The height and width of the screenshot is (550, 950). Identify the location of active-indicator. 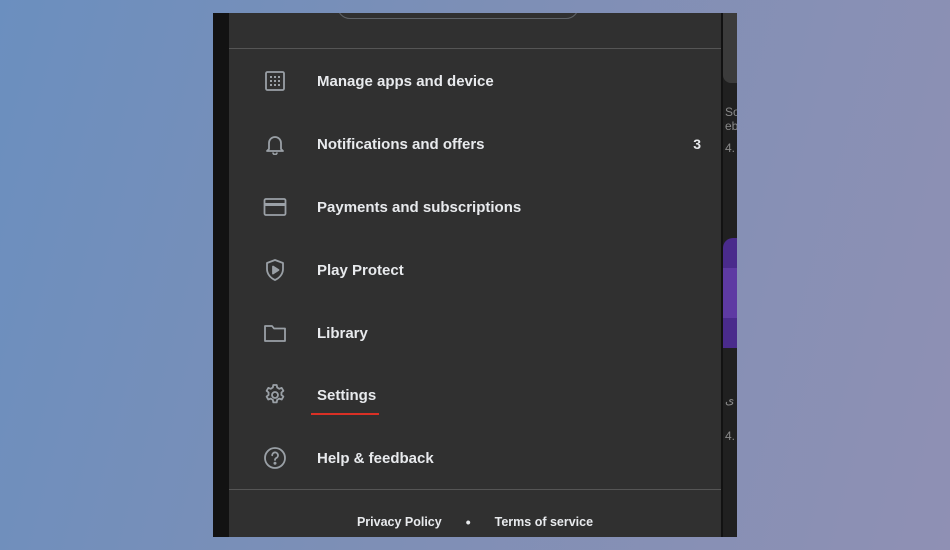
(345, 414).